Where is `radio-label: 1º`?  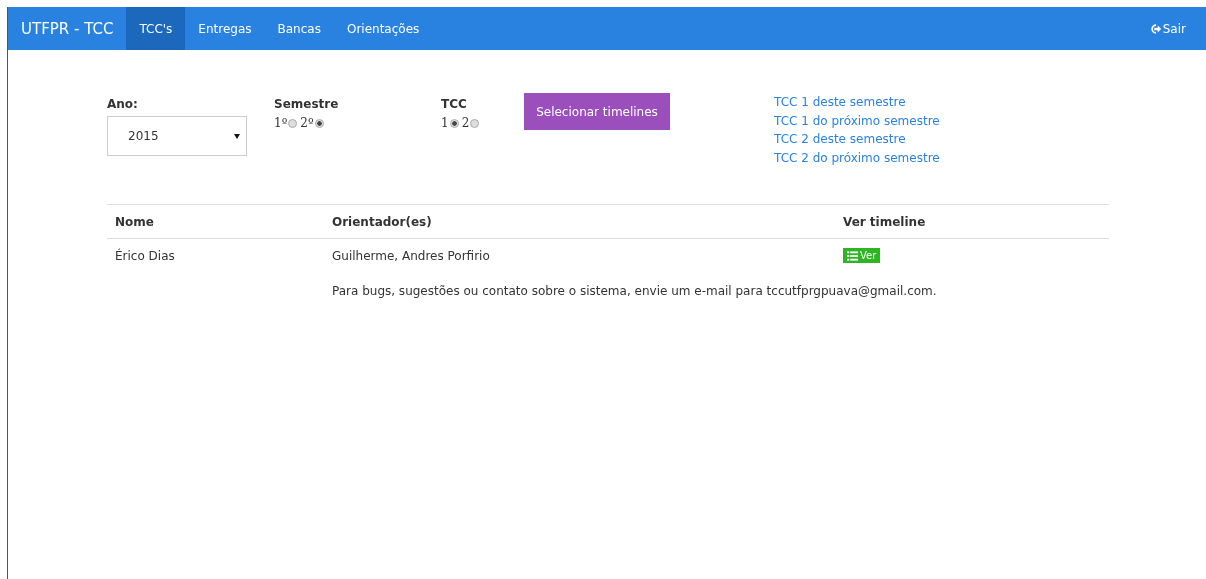 radio-label: 1º is located at coordinates (281, 123).